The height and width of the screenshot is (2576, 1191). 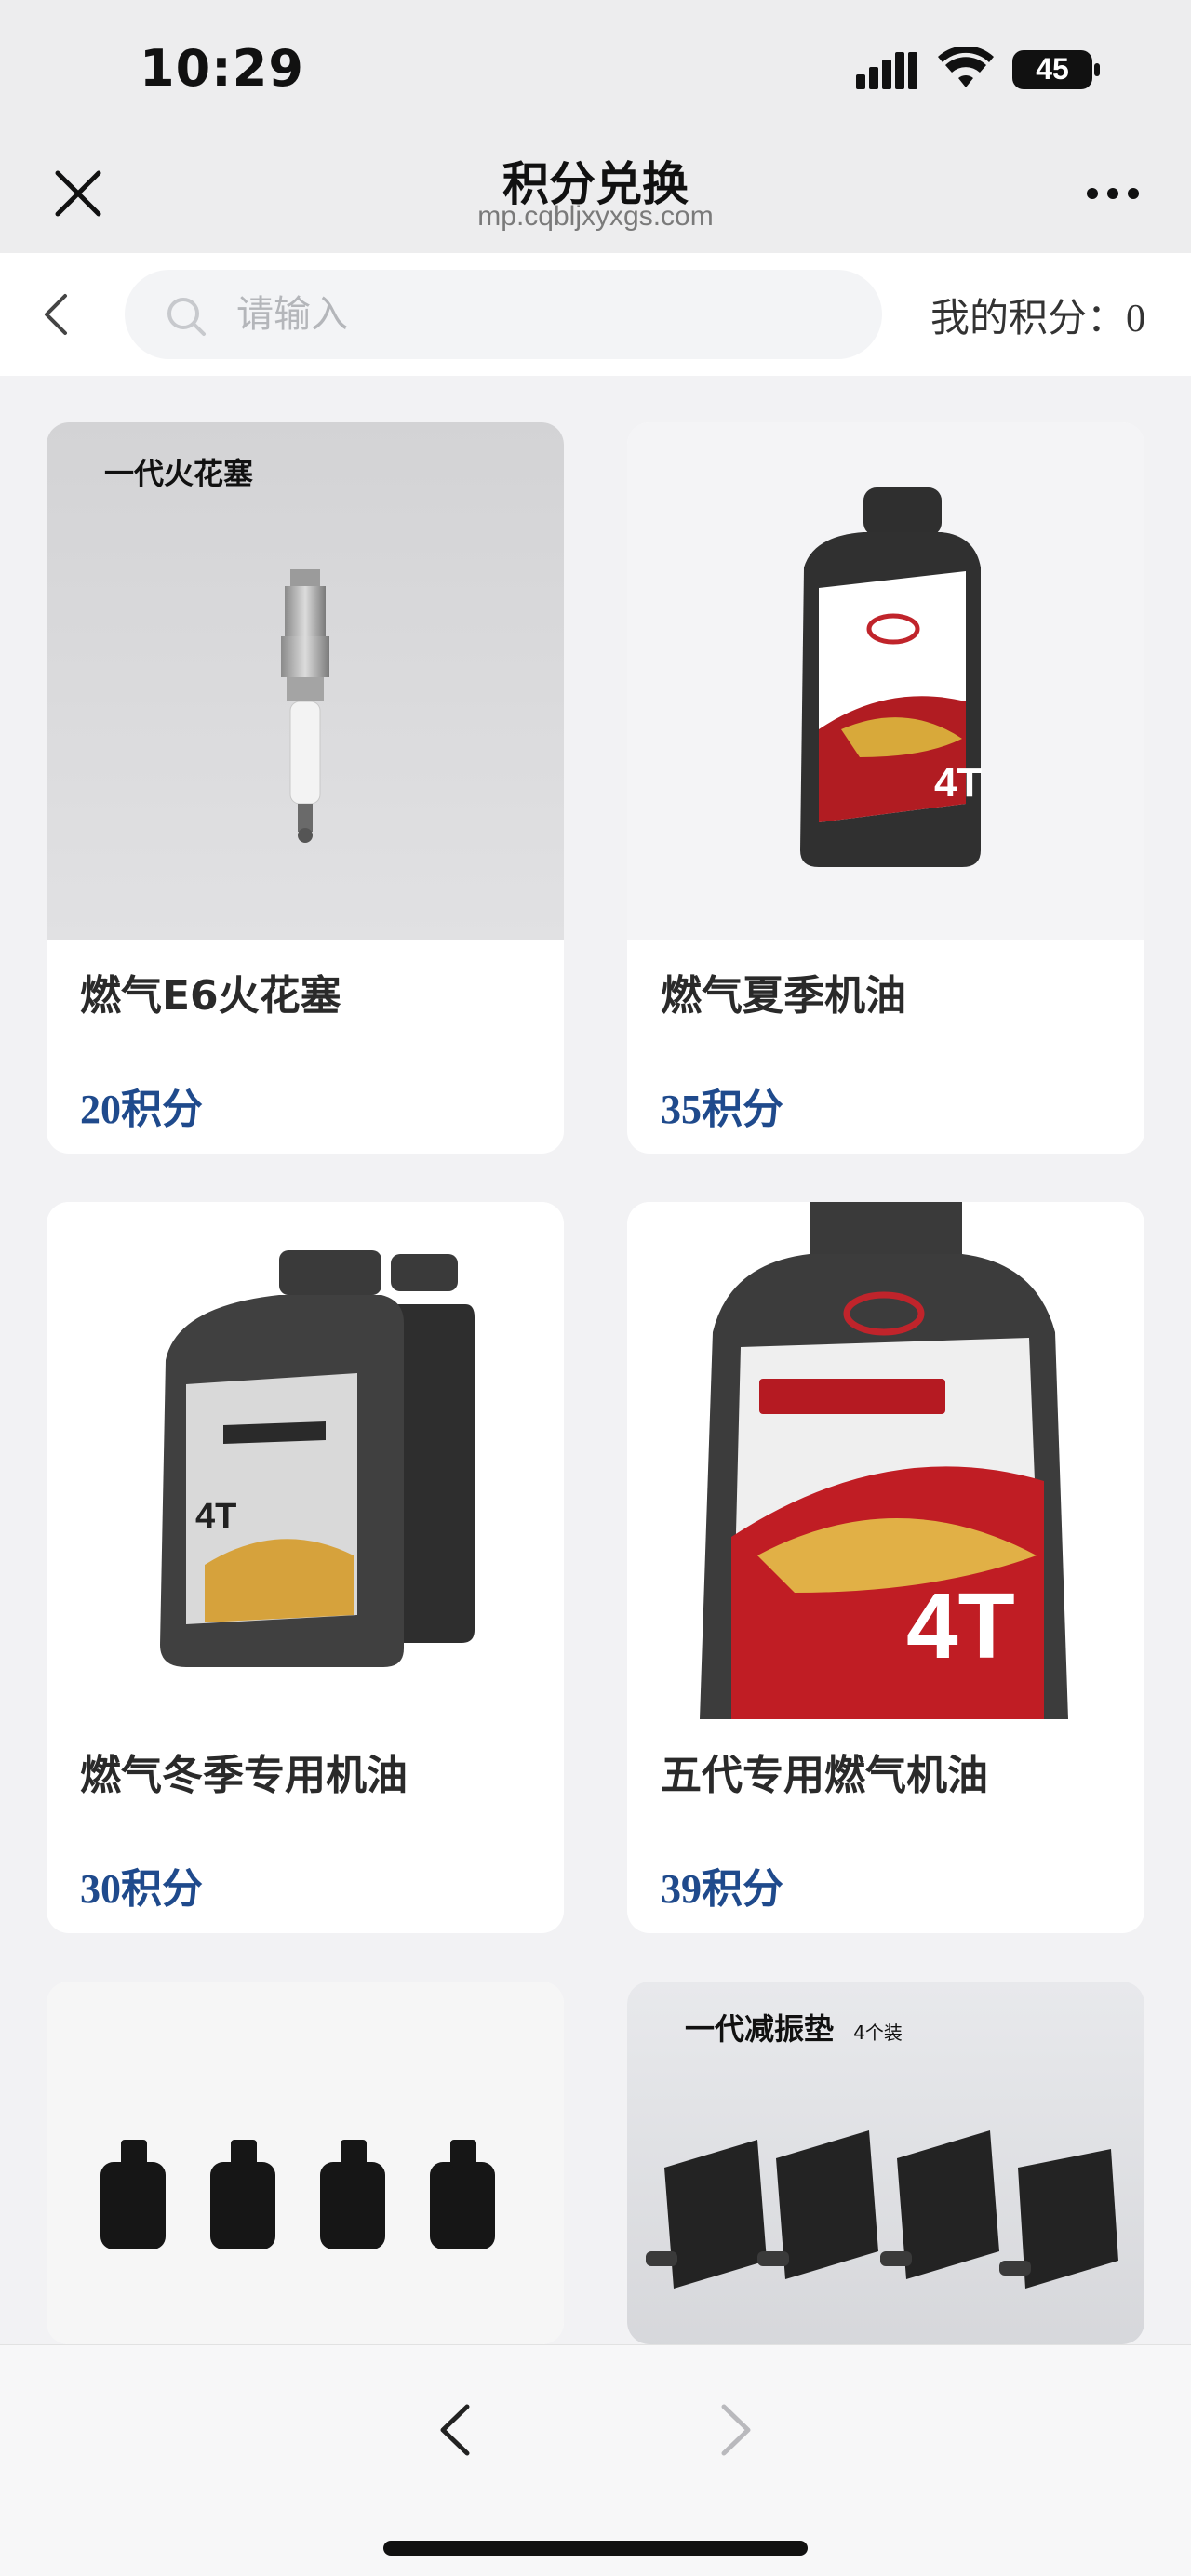 What do you see at coordinates (455, 2430) in the screenshot?
I see `nav-back-icon` at bounding box center [455, 2430].